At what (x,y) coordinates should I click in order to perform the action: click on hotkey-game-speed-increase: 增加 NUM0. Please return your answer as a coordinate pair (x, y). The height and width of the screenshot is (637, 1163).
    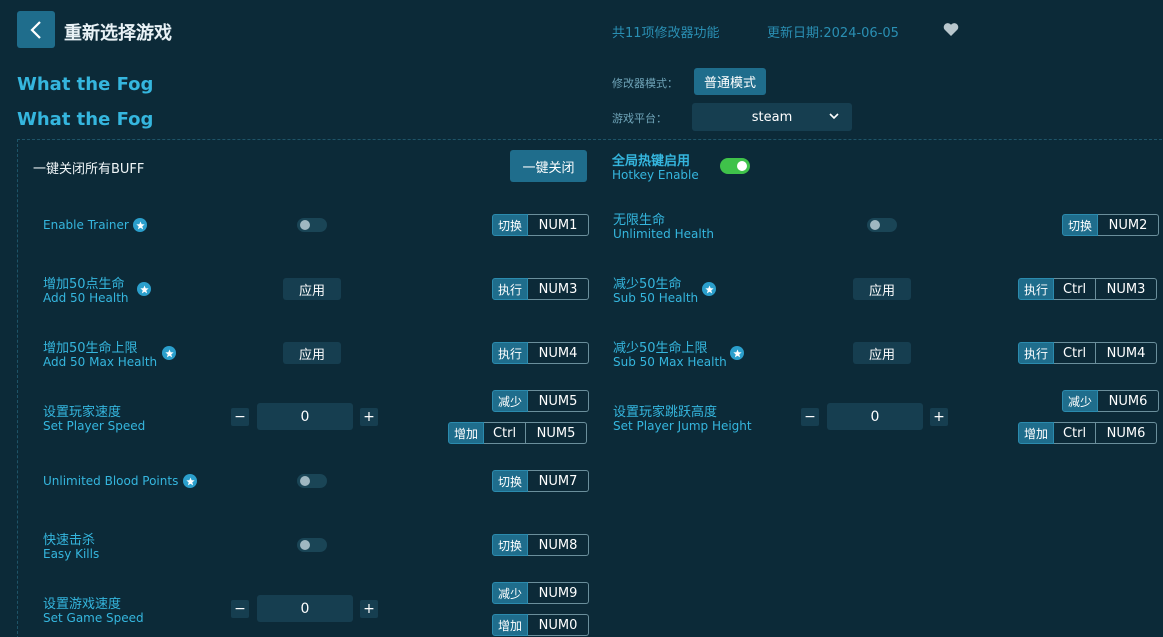
    Looking at the image, I should click on (541, 625).